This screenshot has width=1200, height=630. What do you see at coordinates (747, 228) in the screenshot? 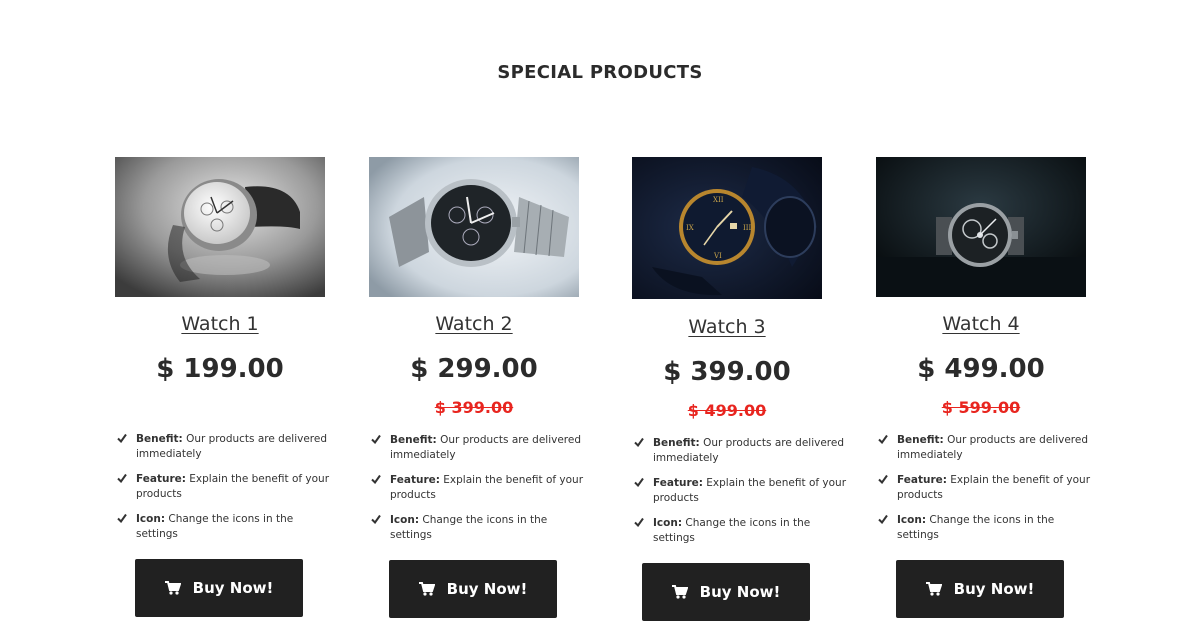
I see `svg-text: III` at bounding box center [747, 228].